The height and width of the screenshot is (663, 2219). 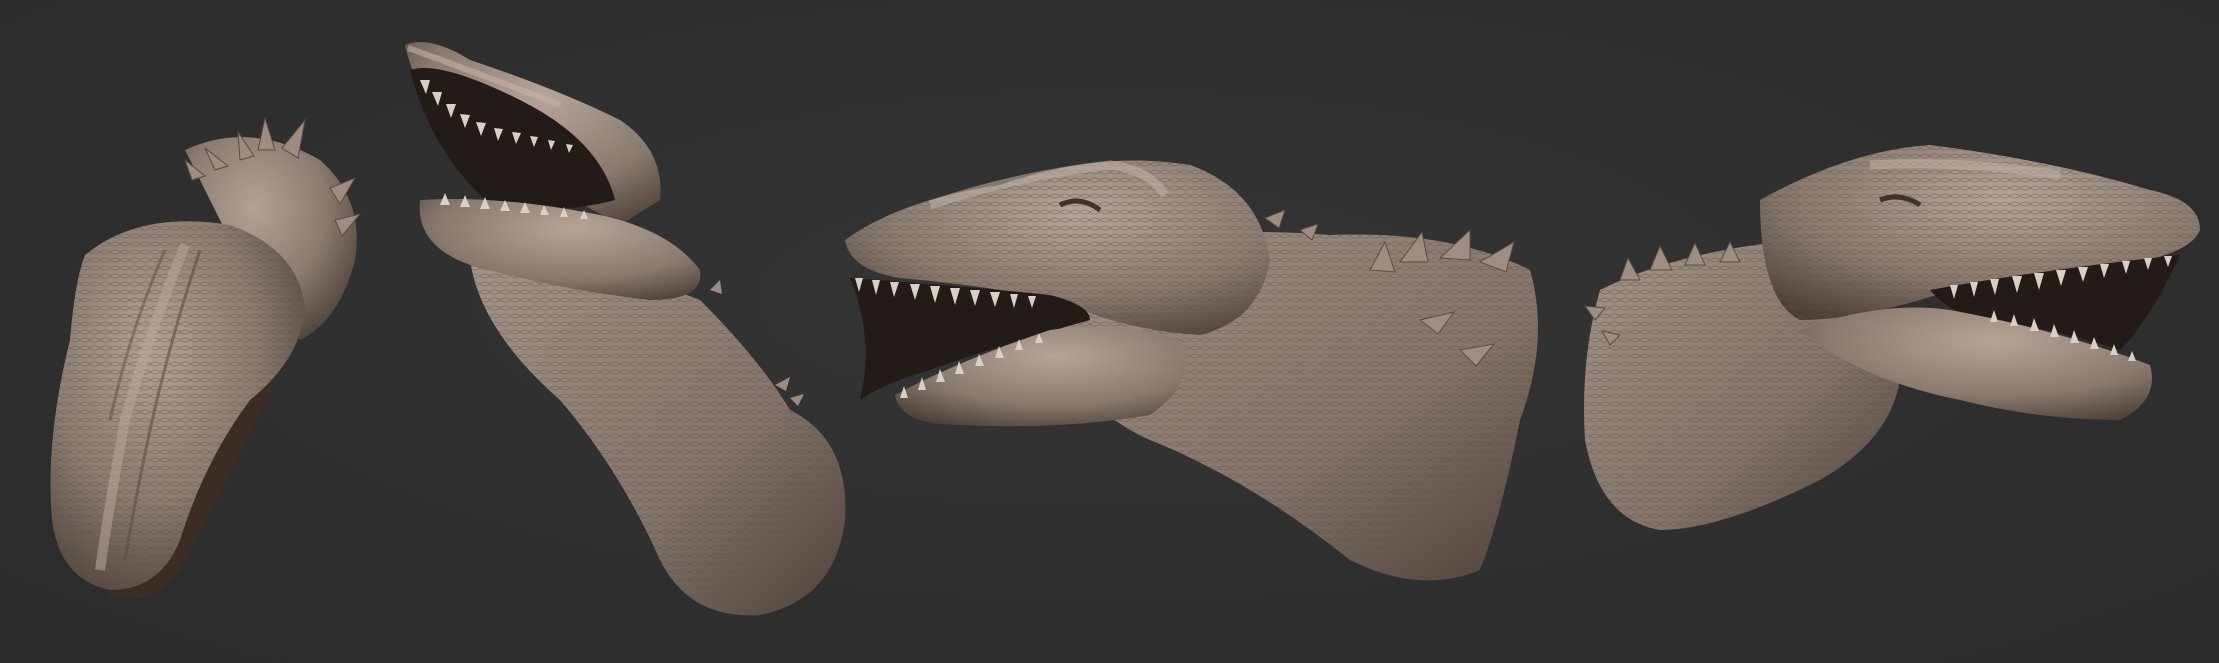 What do you see at coordinates (206, 358) in the screenshot?
I see `front-view-sculpt` at bounding box center [206, 358].